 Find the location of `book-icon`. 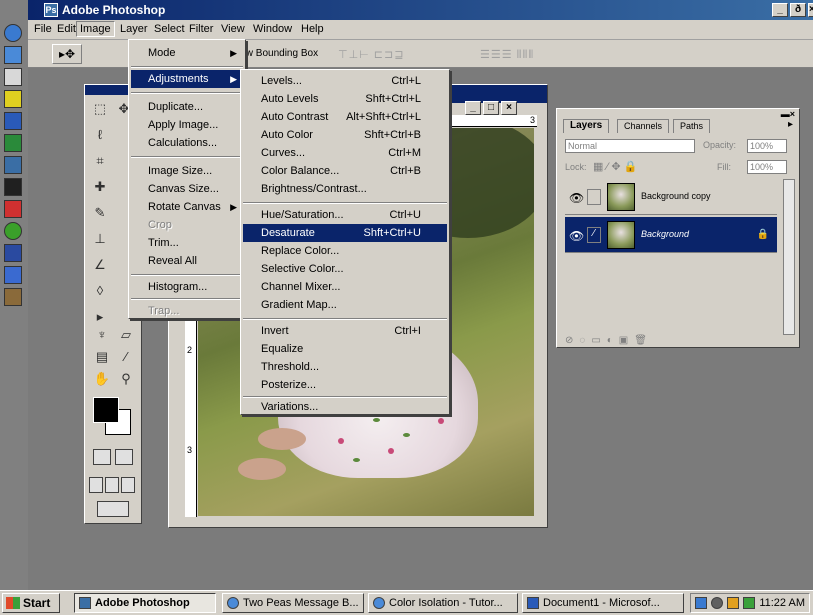

book-icon is located at coordinates (13, 275).